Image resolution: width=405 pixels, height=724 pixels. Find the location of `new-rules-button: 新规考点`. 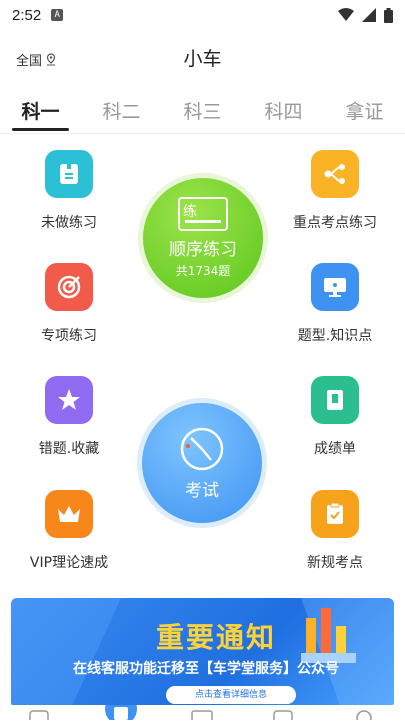

new-rules-button: 新规考点 is located at coordinates (335, 531).